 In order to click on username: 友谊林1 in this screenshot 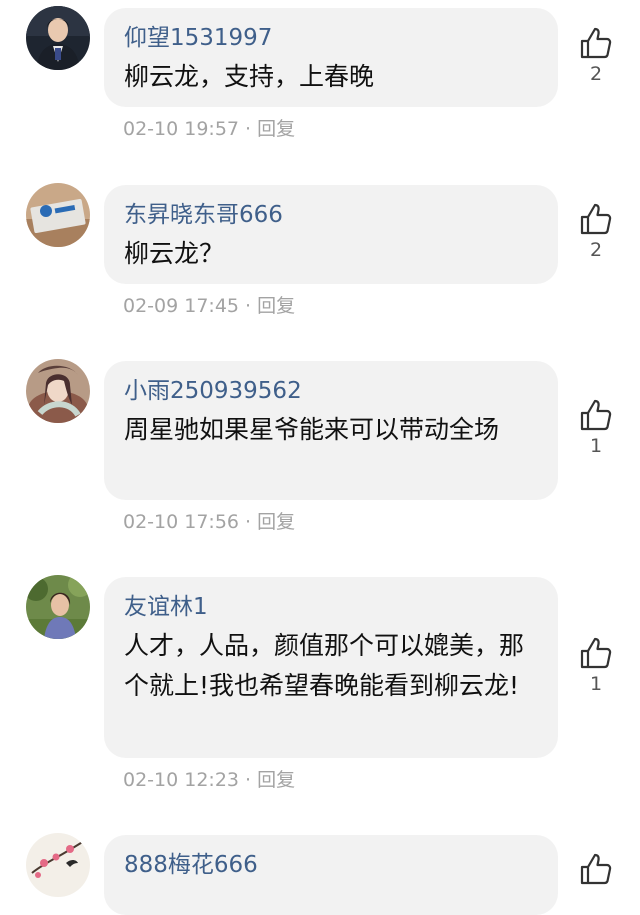, I will do `click(331, 607)`.